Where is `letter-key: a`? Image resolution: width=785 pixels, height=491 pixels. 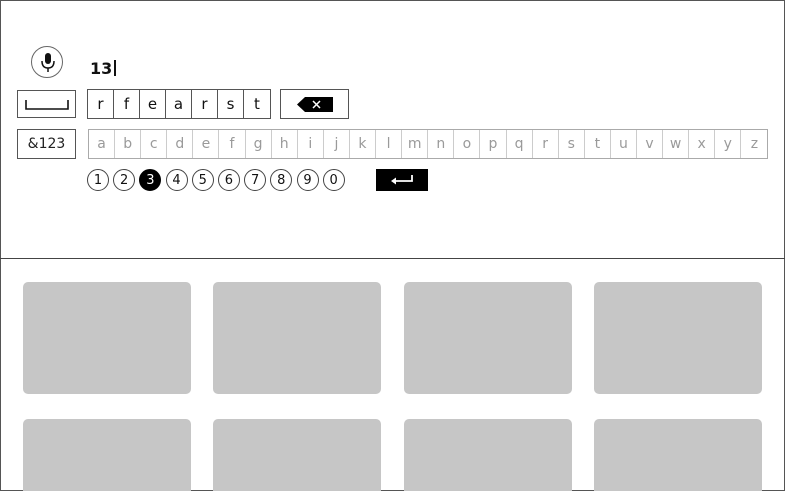 letter-key: a is located at coordinates (102, 144).